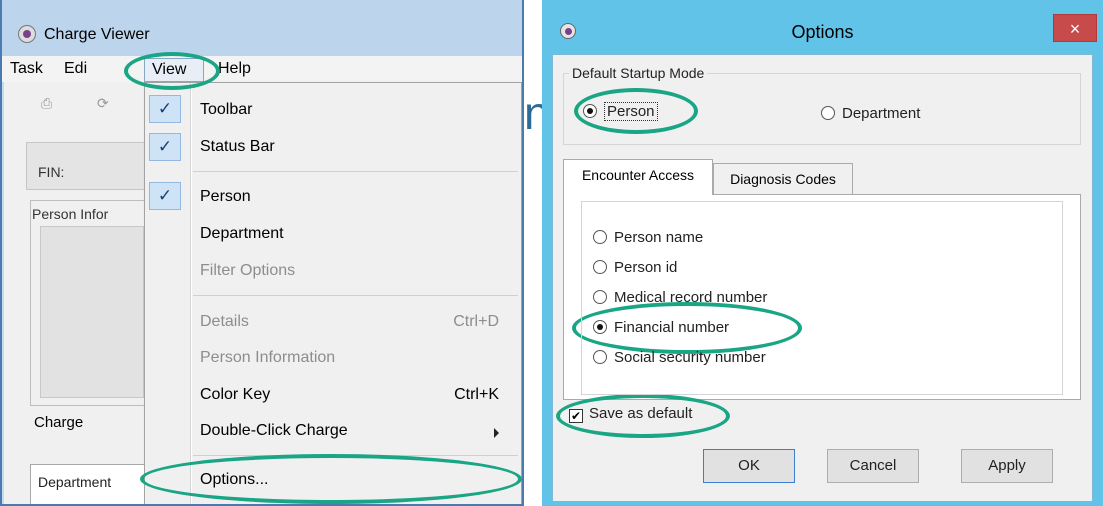 This screenshot has width=1103, height=506. Describe the element at coordinates (873, 466) in the screenshot. I see `cancel-button: Cancel` at that location.